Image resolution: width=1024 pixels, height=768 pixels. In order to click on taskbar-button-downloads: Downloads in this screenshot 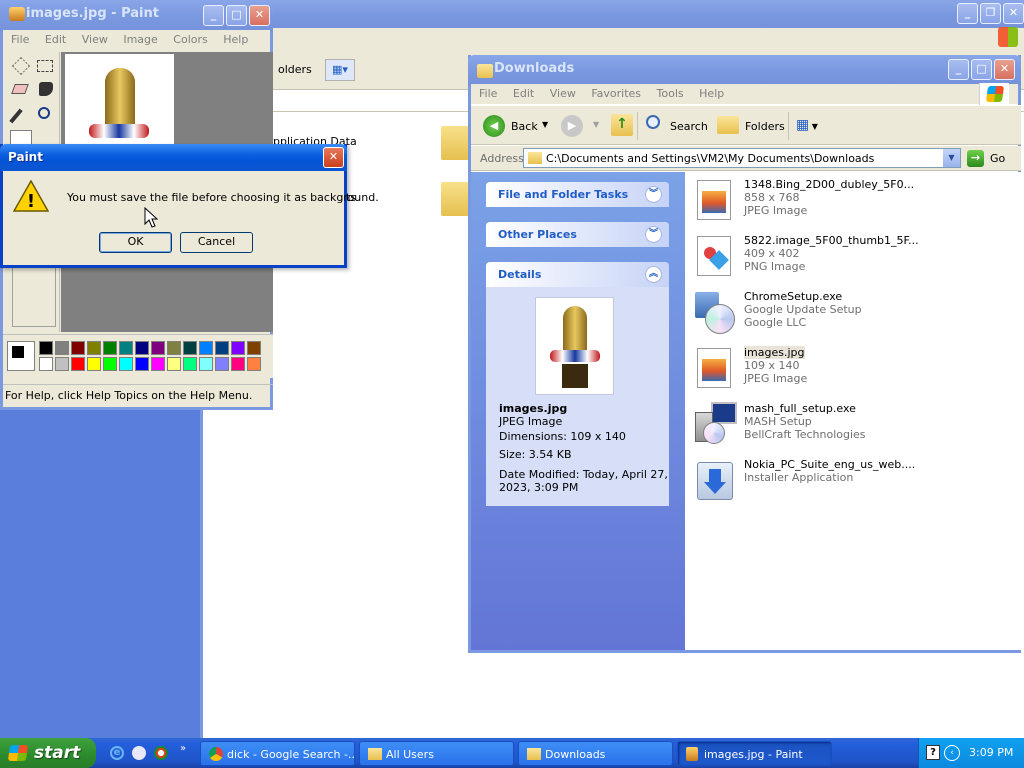, I will do `click(595, 753)`.